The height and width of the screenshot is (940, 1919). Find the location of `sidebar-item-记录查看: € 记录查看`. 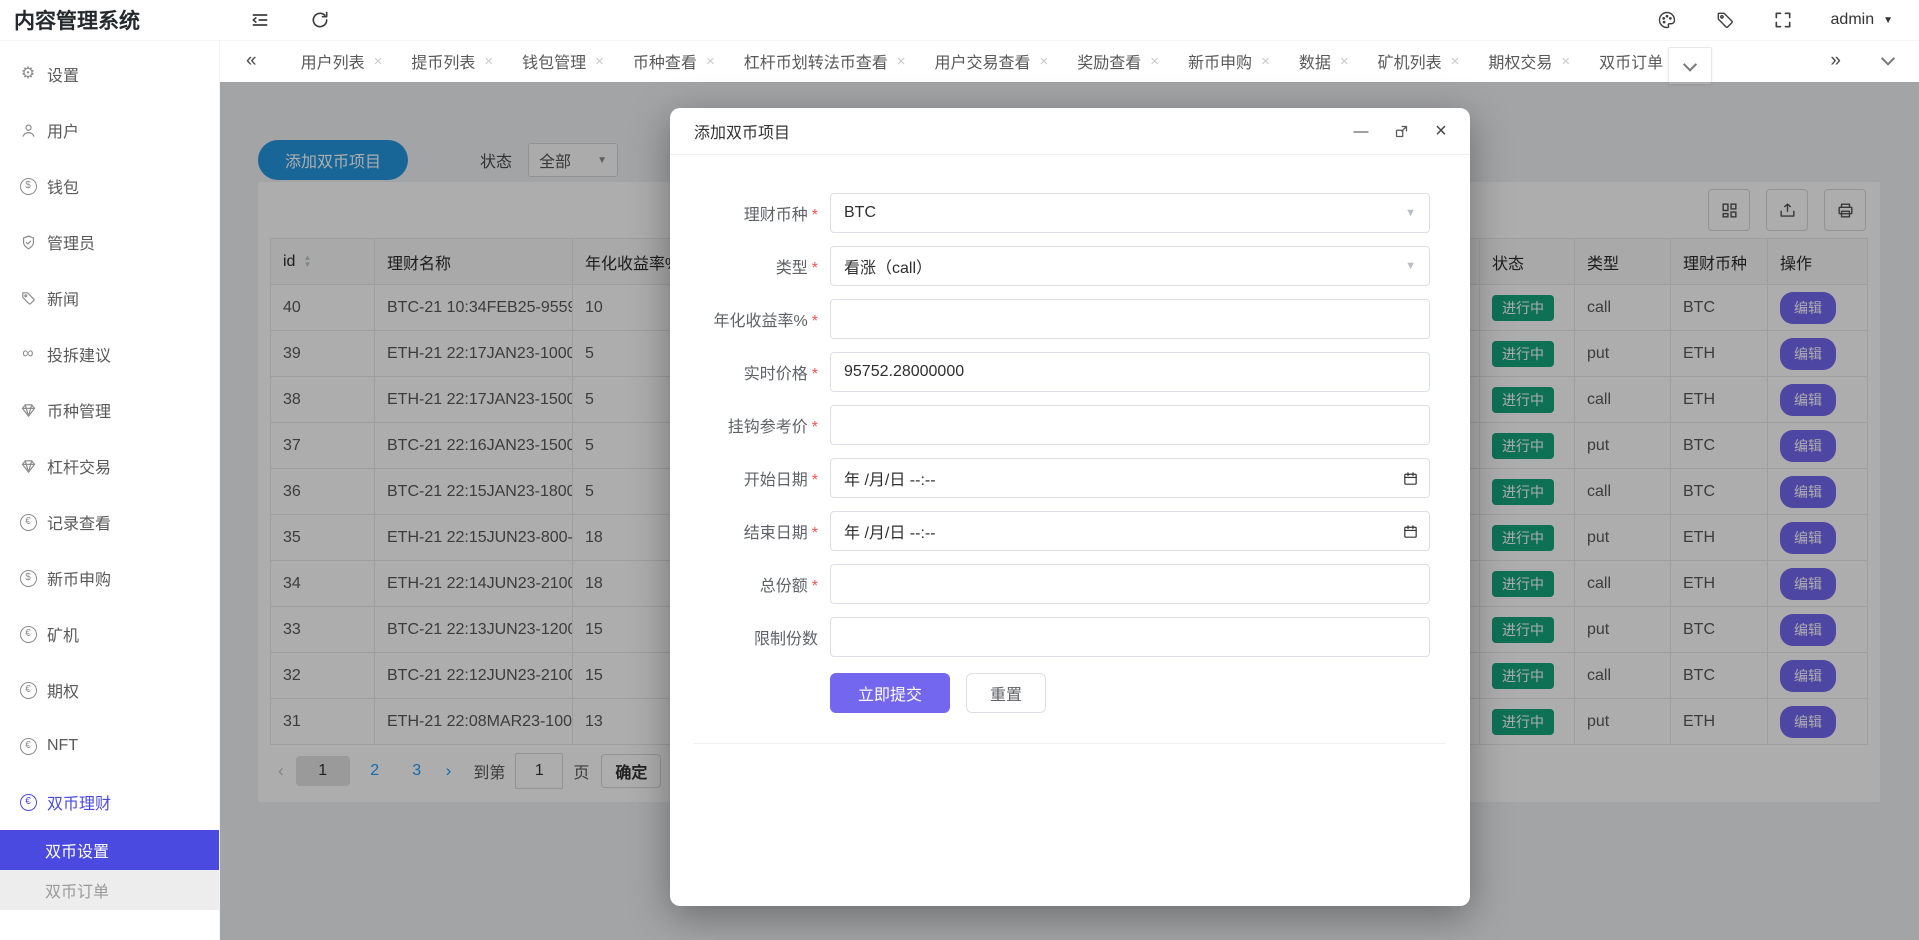

sidebar-item-记录查看: € 记录查看 is located at coordinates (109, 522).